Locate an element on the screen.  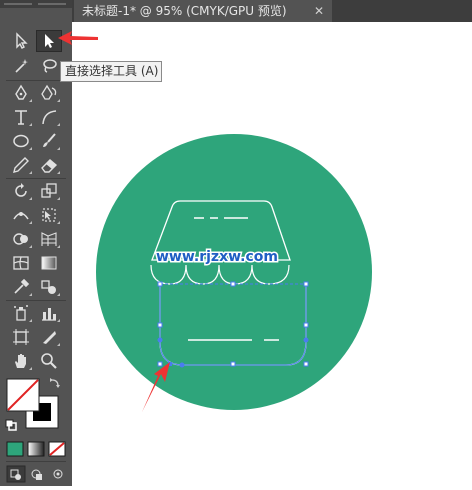
artboard-tool is located at coordinates (21, 337).